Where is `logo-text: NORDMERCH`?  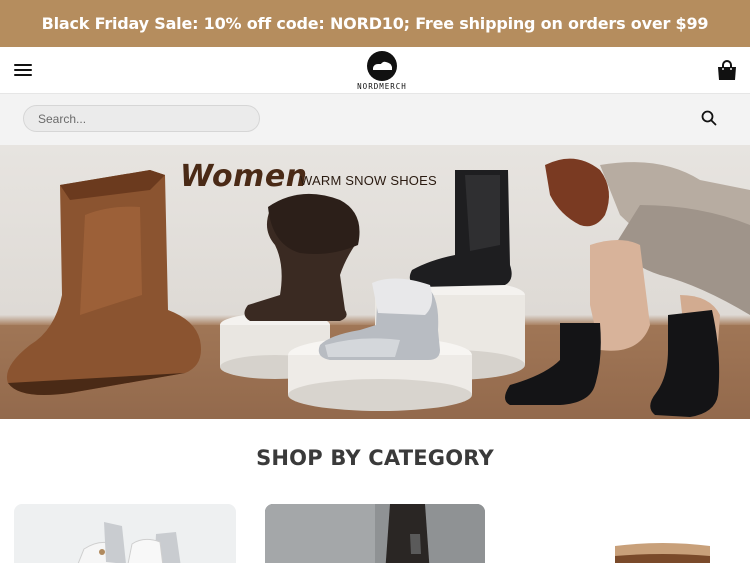
logo-text: NORDMERCH is located at coordinates (382, 86).